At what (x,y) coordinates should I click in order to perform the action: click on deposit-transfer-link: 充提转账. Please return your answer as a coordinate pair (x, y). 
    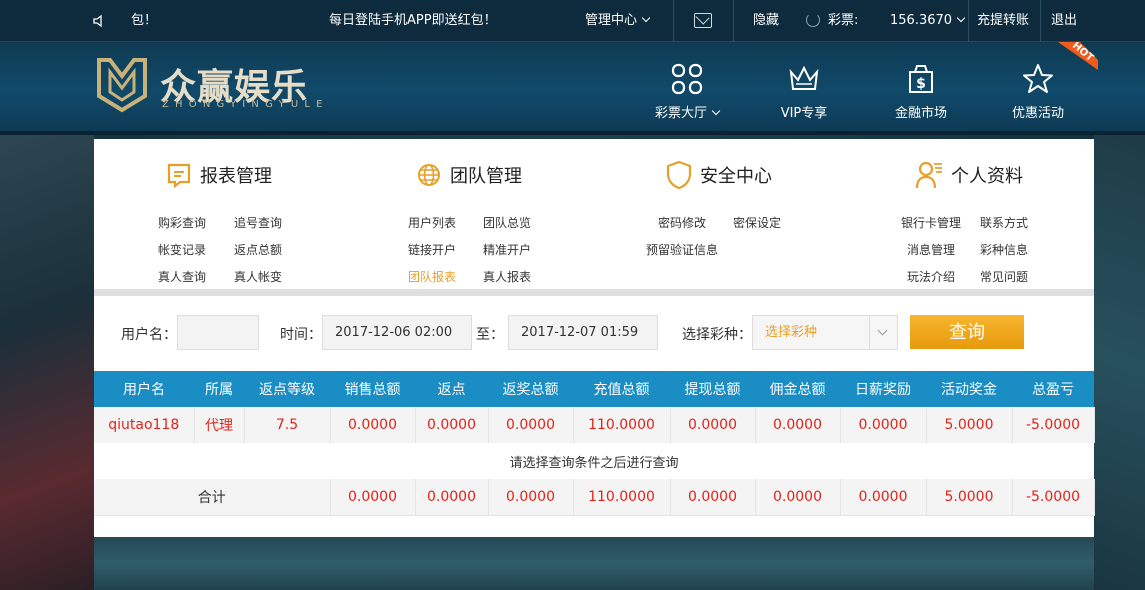
    Looking at the image, I should click on (1003, 21).